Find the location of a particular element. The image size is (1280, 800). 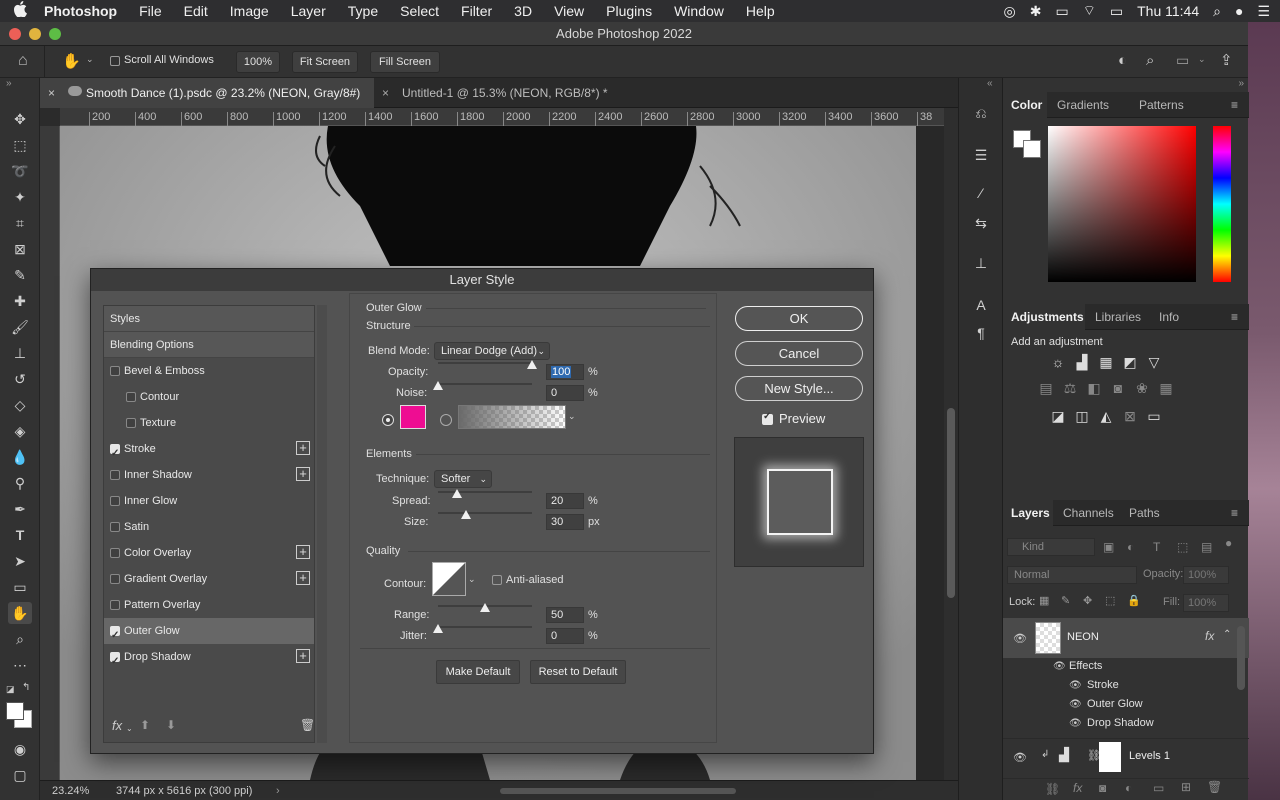

clone-source-icon: ⊥ is located at coordinates (981, 263).